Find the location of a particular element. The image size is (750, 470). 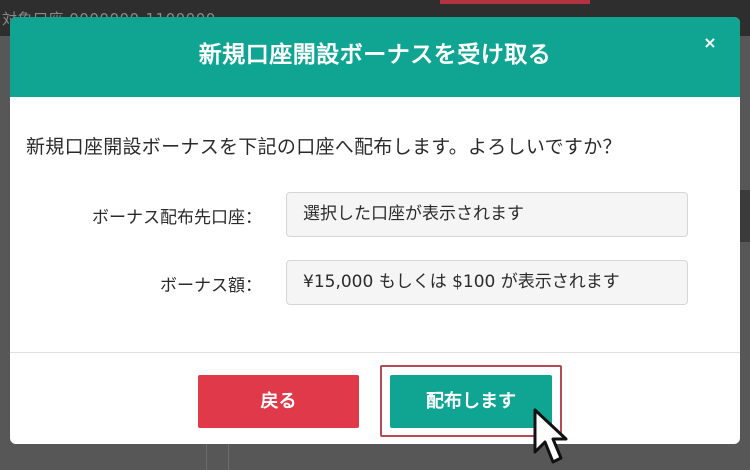

mouse-pointer-icon is located at coordinates (550, 436).